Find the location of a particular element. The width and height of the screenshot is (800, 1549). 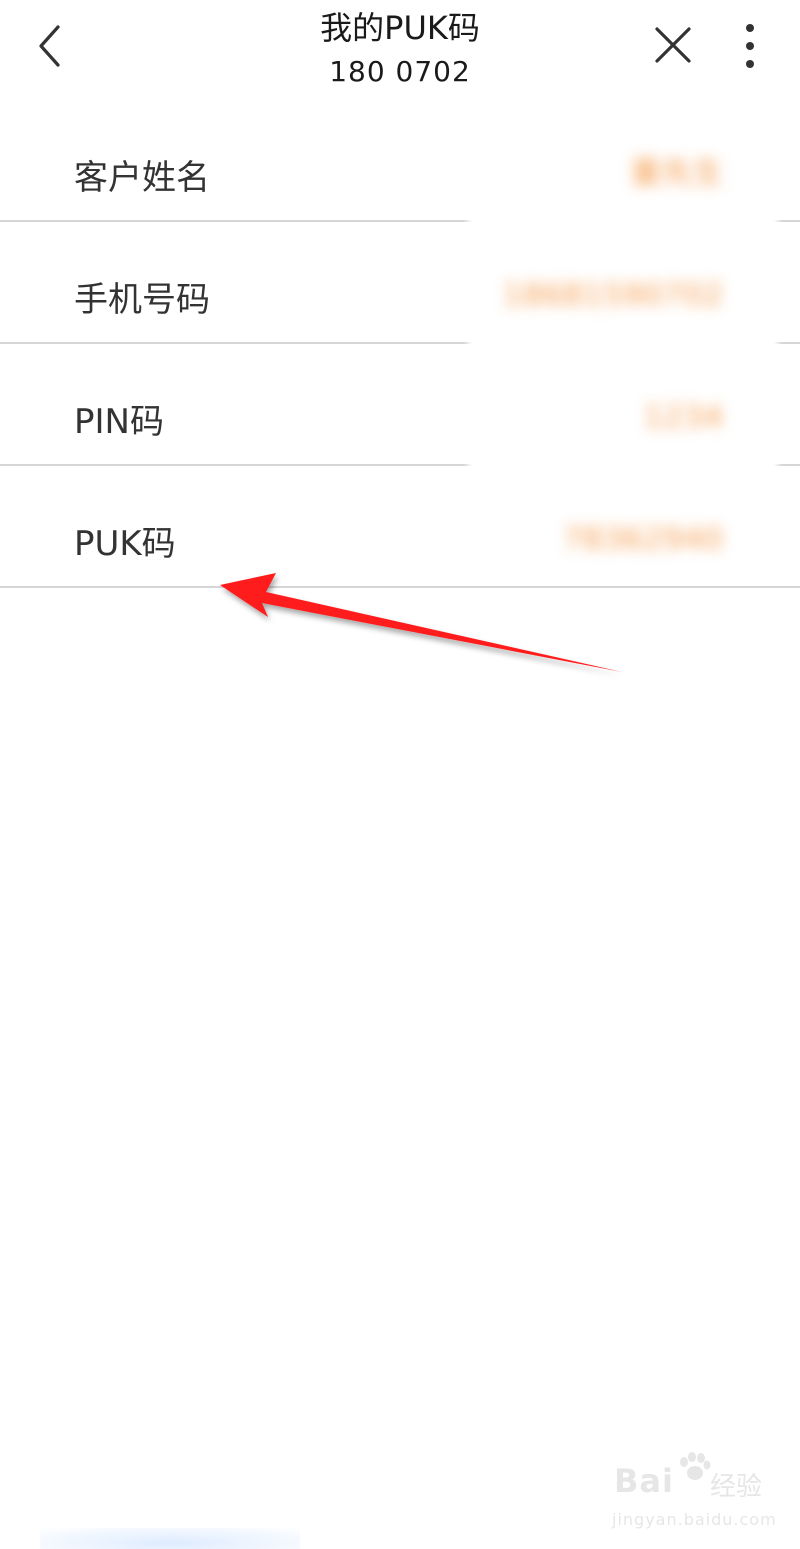

page-title: 我的PUK码 is located at coordinates (400, 28).